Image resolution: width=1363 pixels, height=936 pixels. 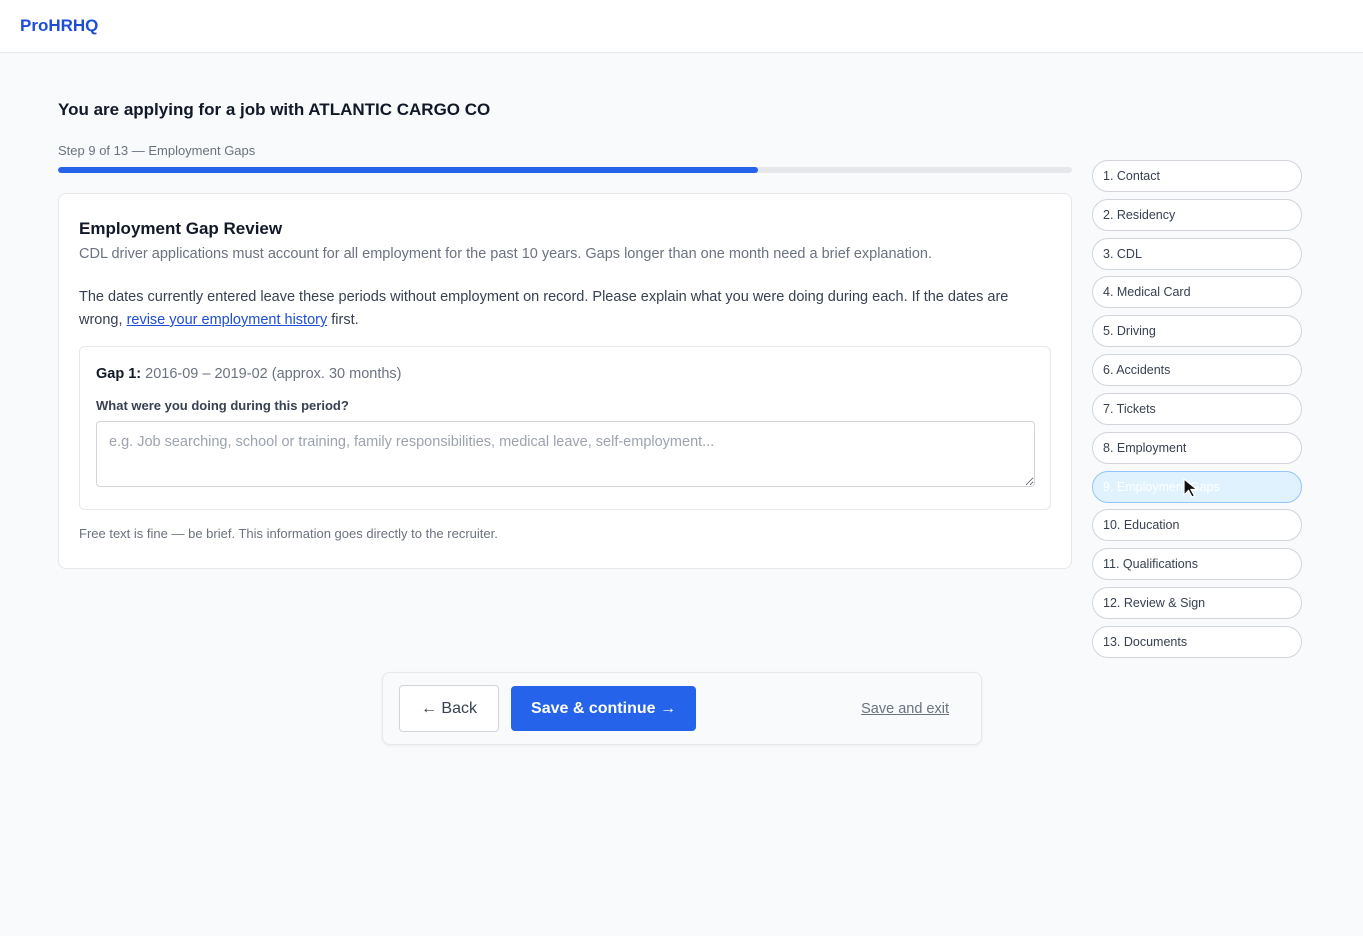 What do you see at coordinates (1197, 292) in the screenshot?
I see `step-item-4: 4. Medical Card` at bounding box center [1197, 292].